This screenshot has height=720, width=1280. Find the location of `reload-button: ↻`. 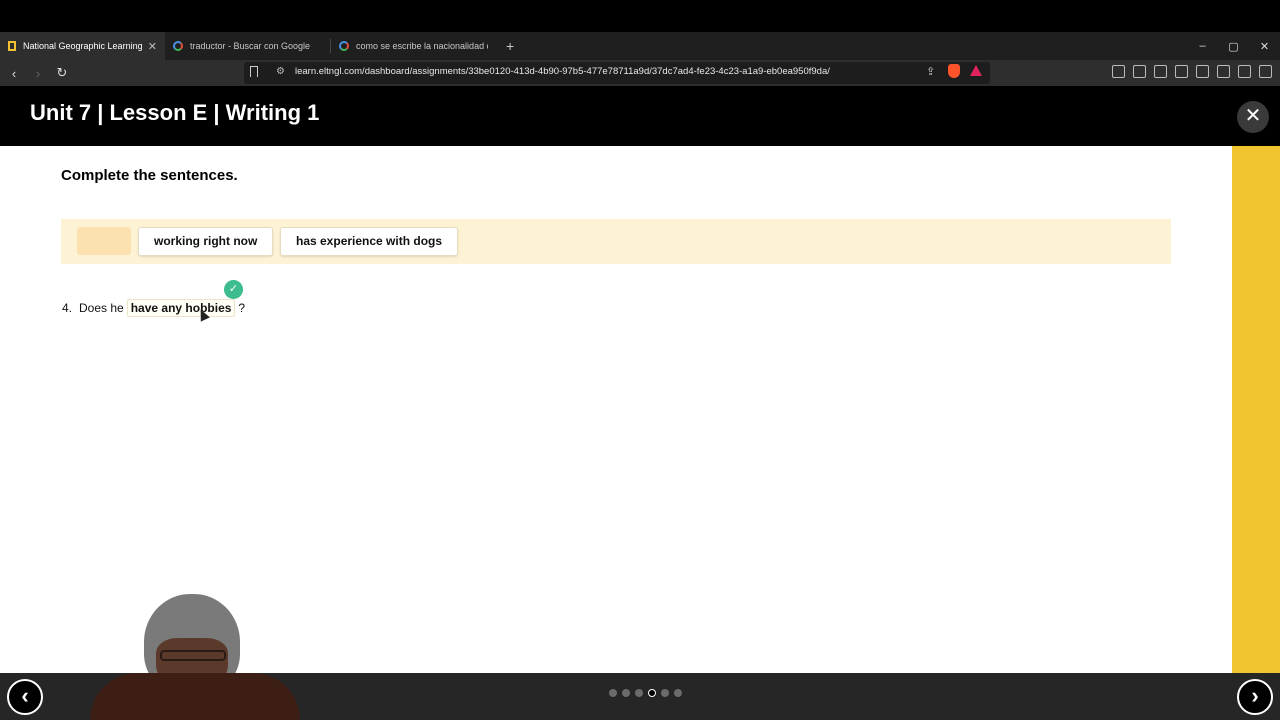

reload-button: ↻ is located at coordinates (62, 73).